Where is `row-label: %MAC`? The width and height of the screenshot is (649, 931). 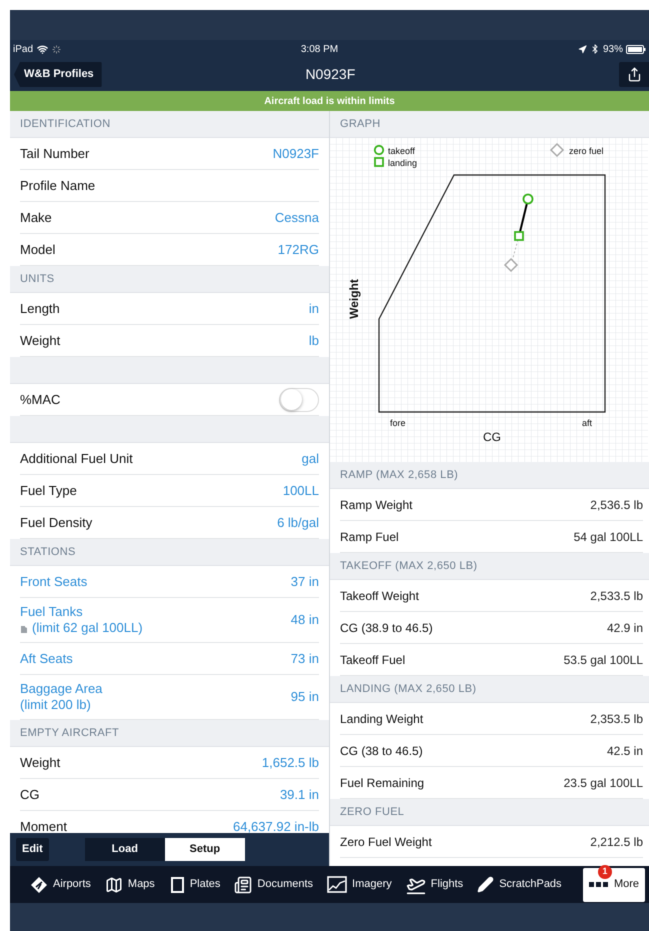 row-label: %MAC is located at coordinates (40, 399).